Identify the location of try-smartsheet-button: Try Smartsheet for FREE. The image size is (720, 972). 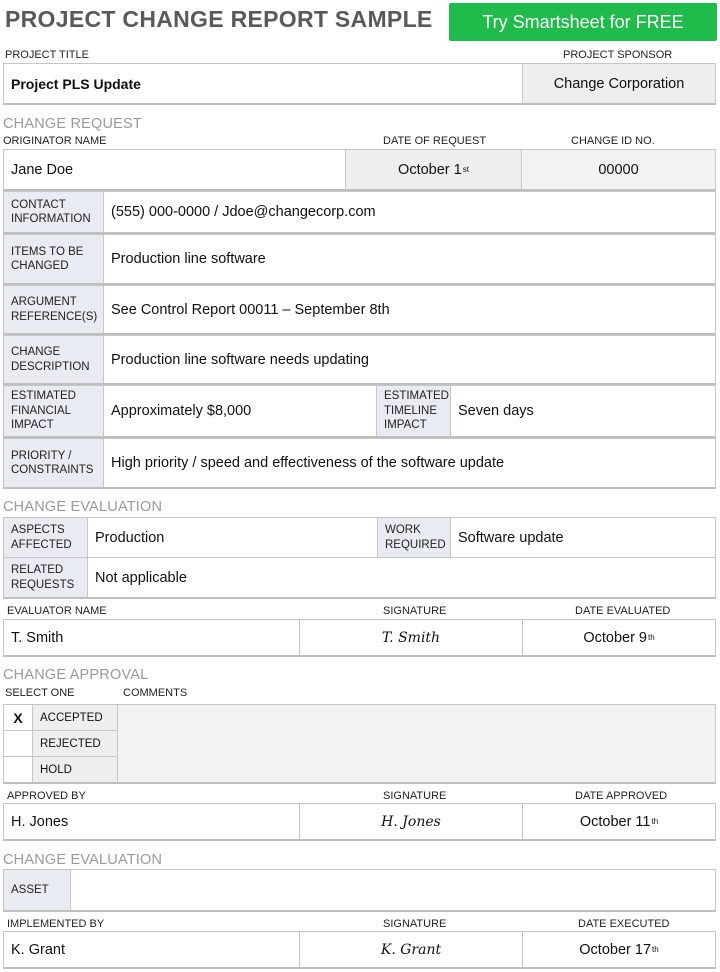
(583, 22).